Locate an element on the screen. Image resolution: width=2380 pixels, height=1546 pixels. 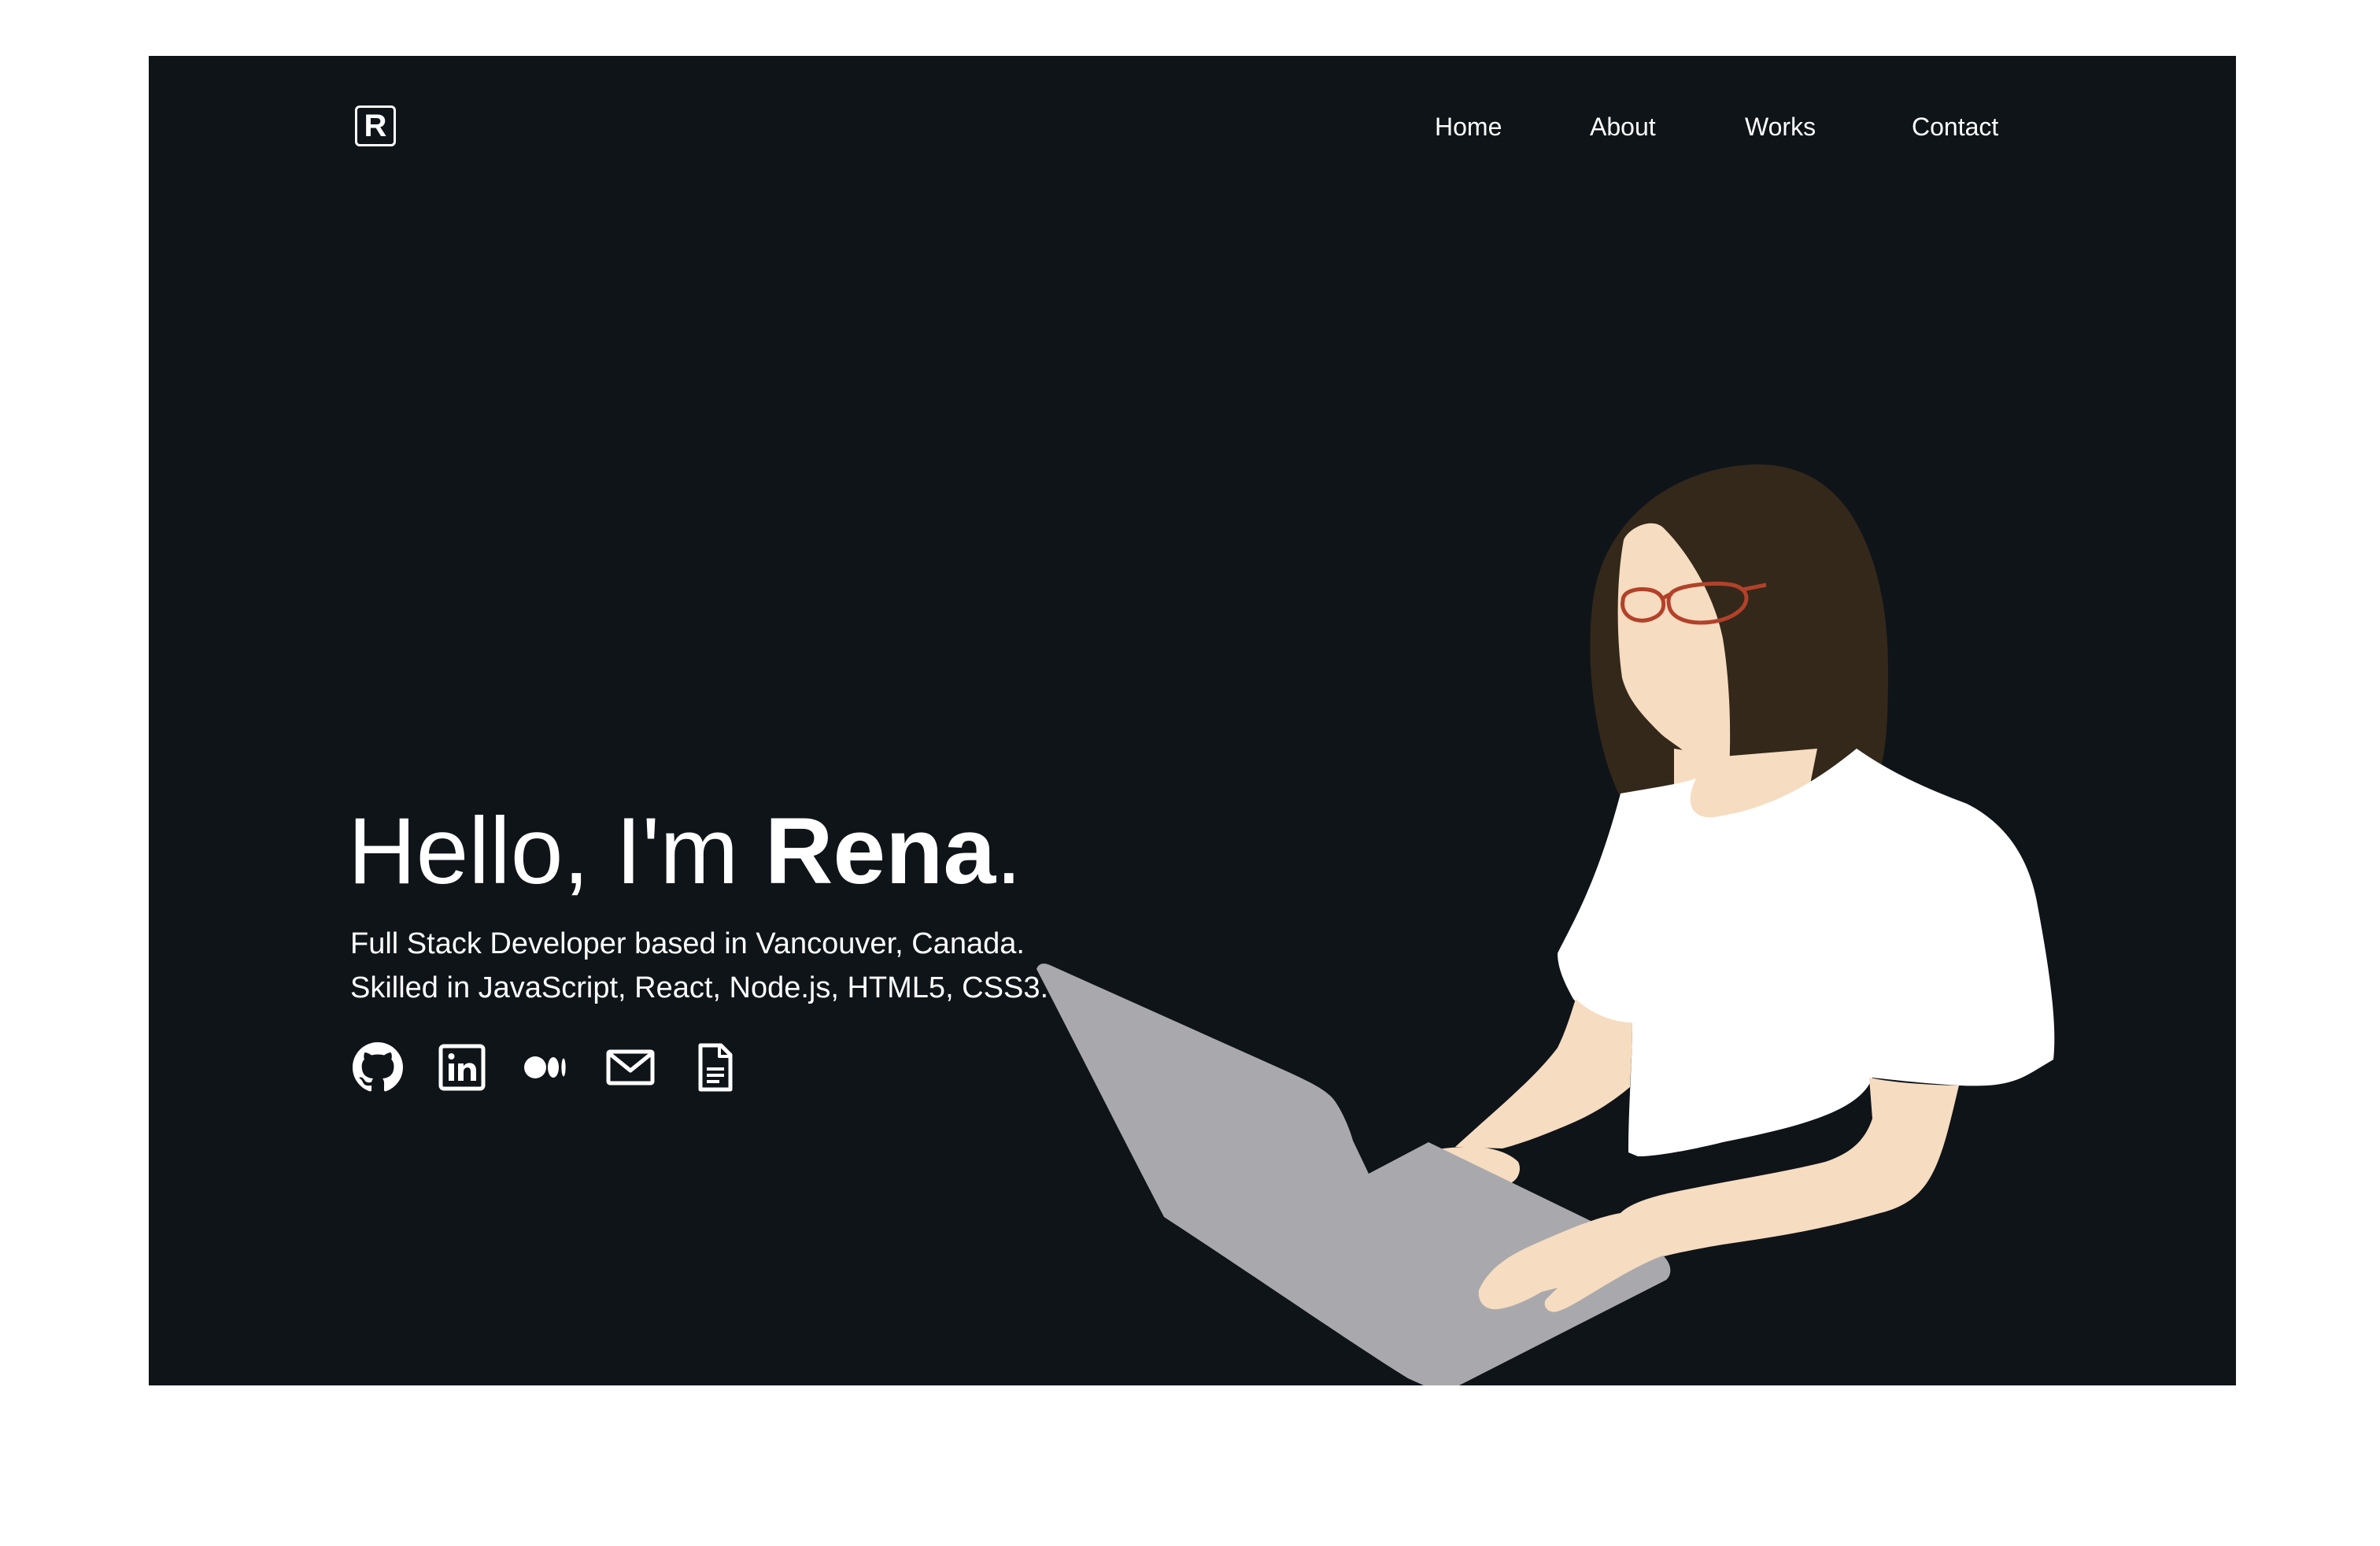
medium-icon-graphic is located at coordinates (545, 1067).